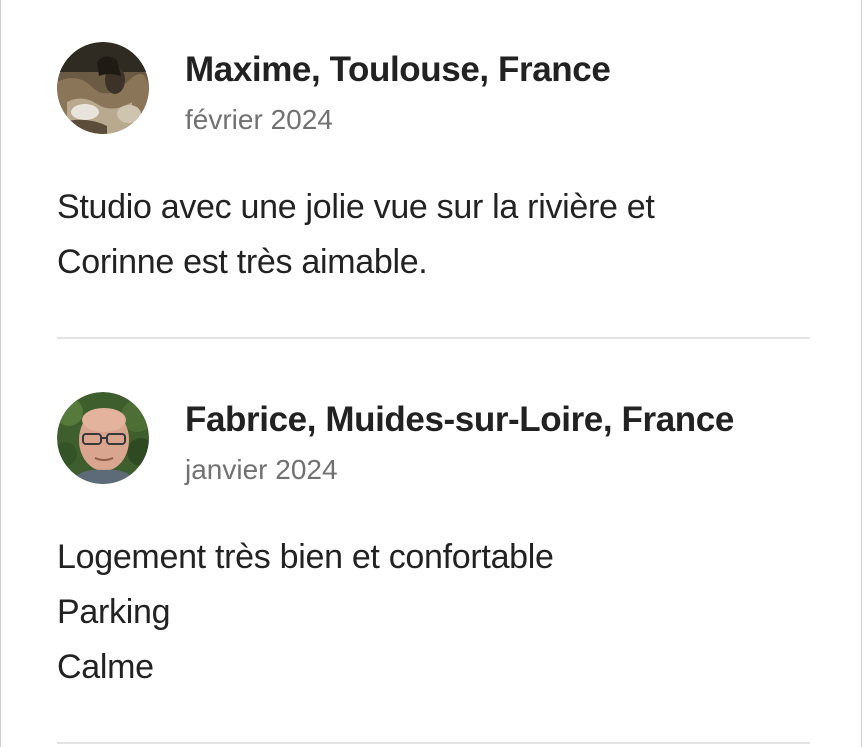 The image size is (864, 747). What do you see at coordinates (261, 469) in the screenshot?
I see `review-date: janvier 2024` at bounding box center [261, 469].